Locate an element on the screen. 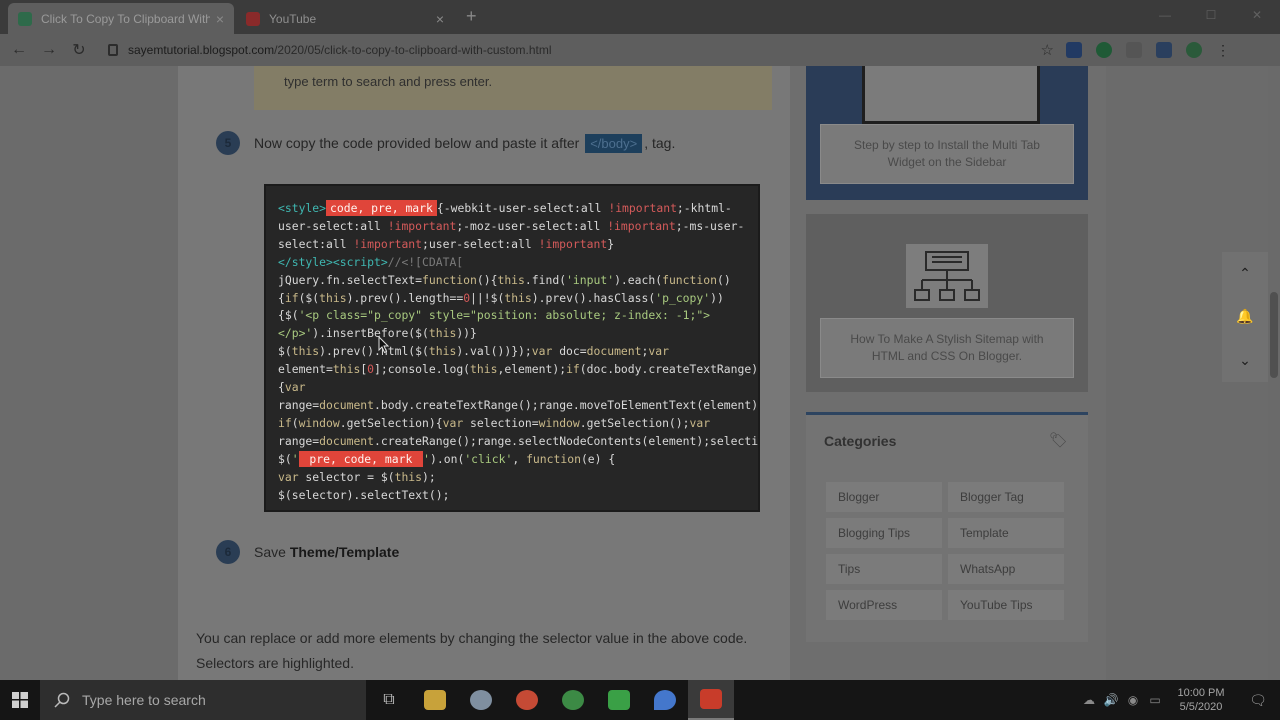 Image resolution: width=1280 pixels, height=720 pixels. wifi-icon: ◉ is located at coordinates (1133, 700).